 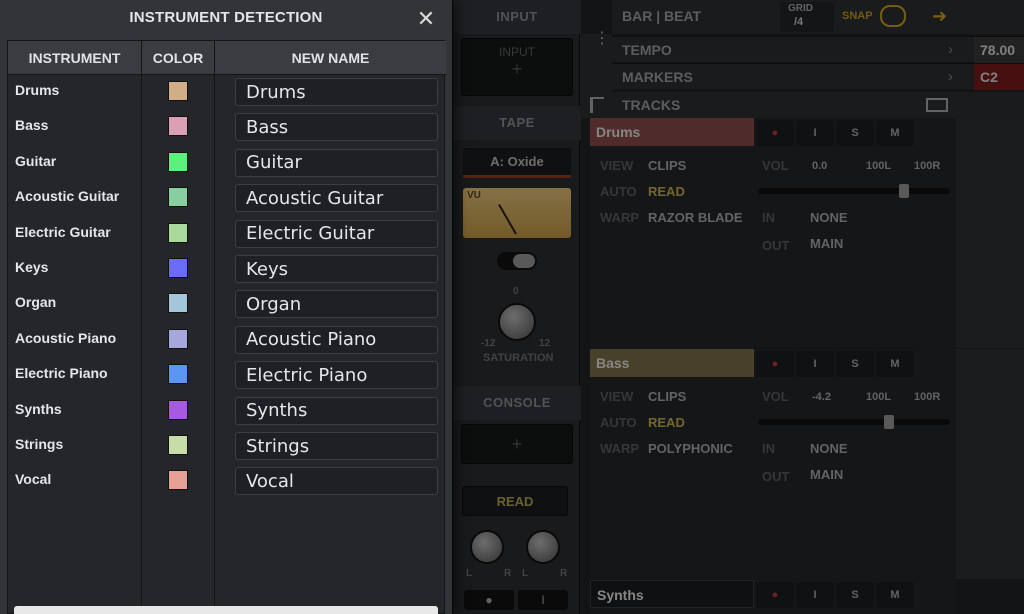 What do you see at coordinates (999, 77) in the screenshot?
I see `marker-value: C2` at bounding box center [999, 77].